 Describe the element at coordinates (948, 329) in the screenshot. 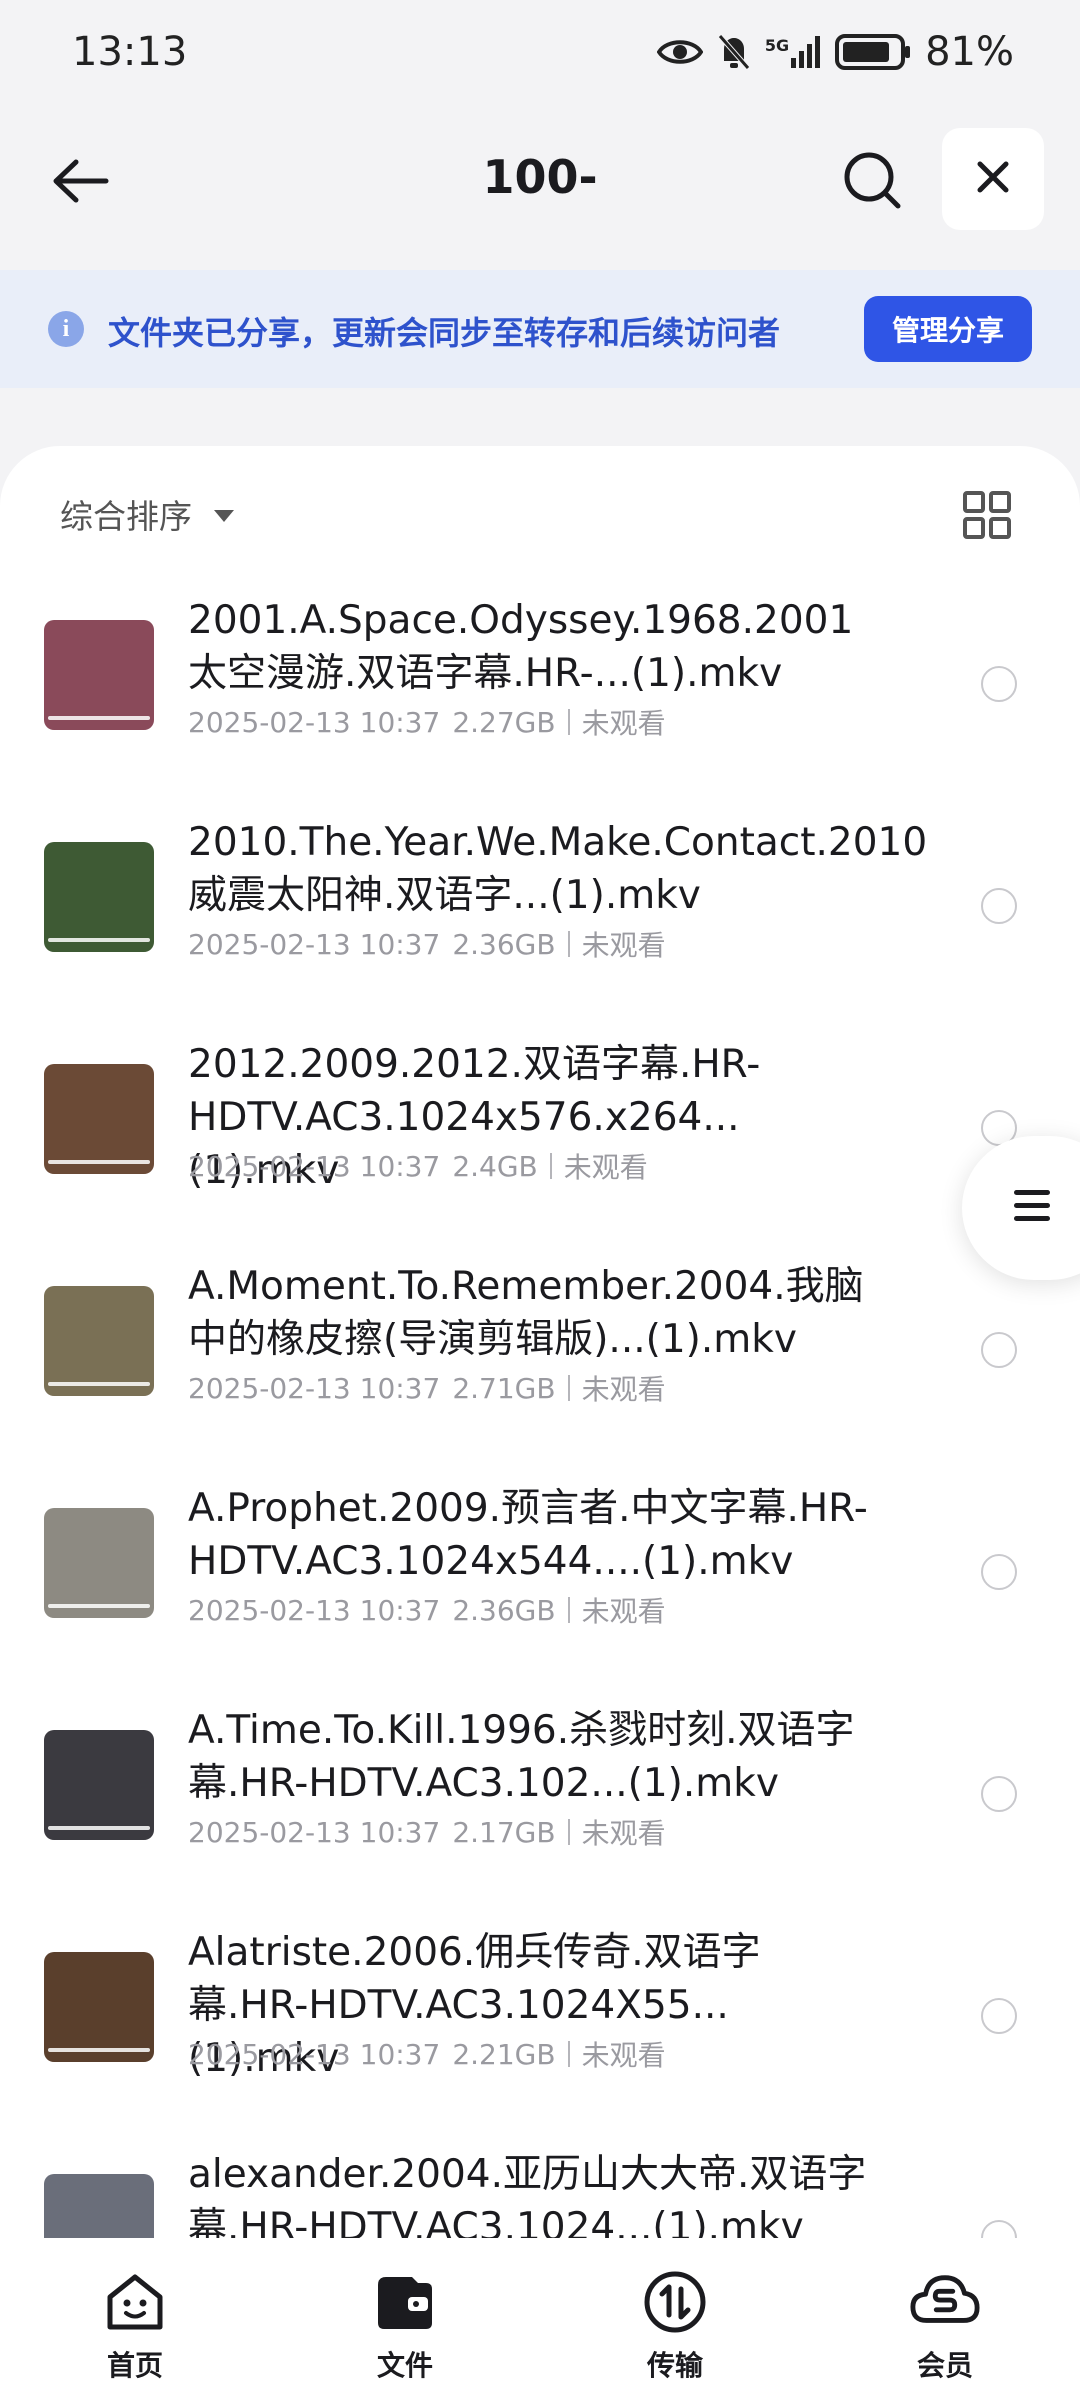

I see `manage-share-button: 管理分享` at that location.